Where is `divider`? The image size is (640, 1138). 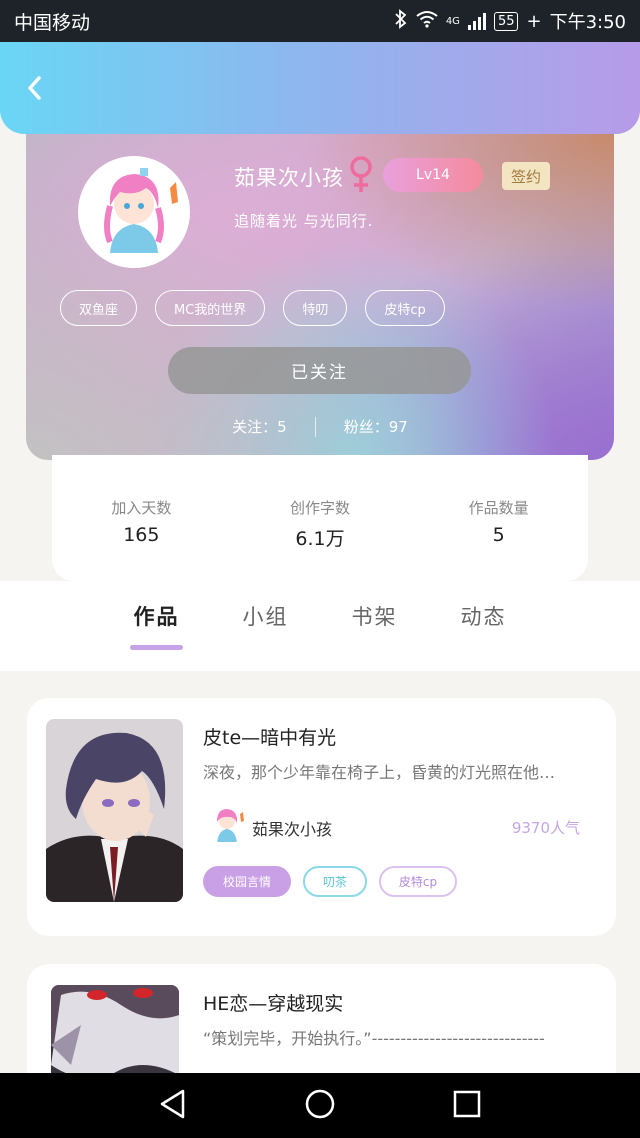
divider is located at coordinates (315, 426).